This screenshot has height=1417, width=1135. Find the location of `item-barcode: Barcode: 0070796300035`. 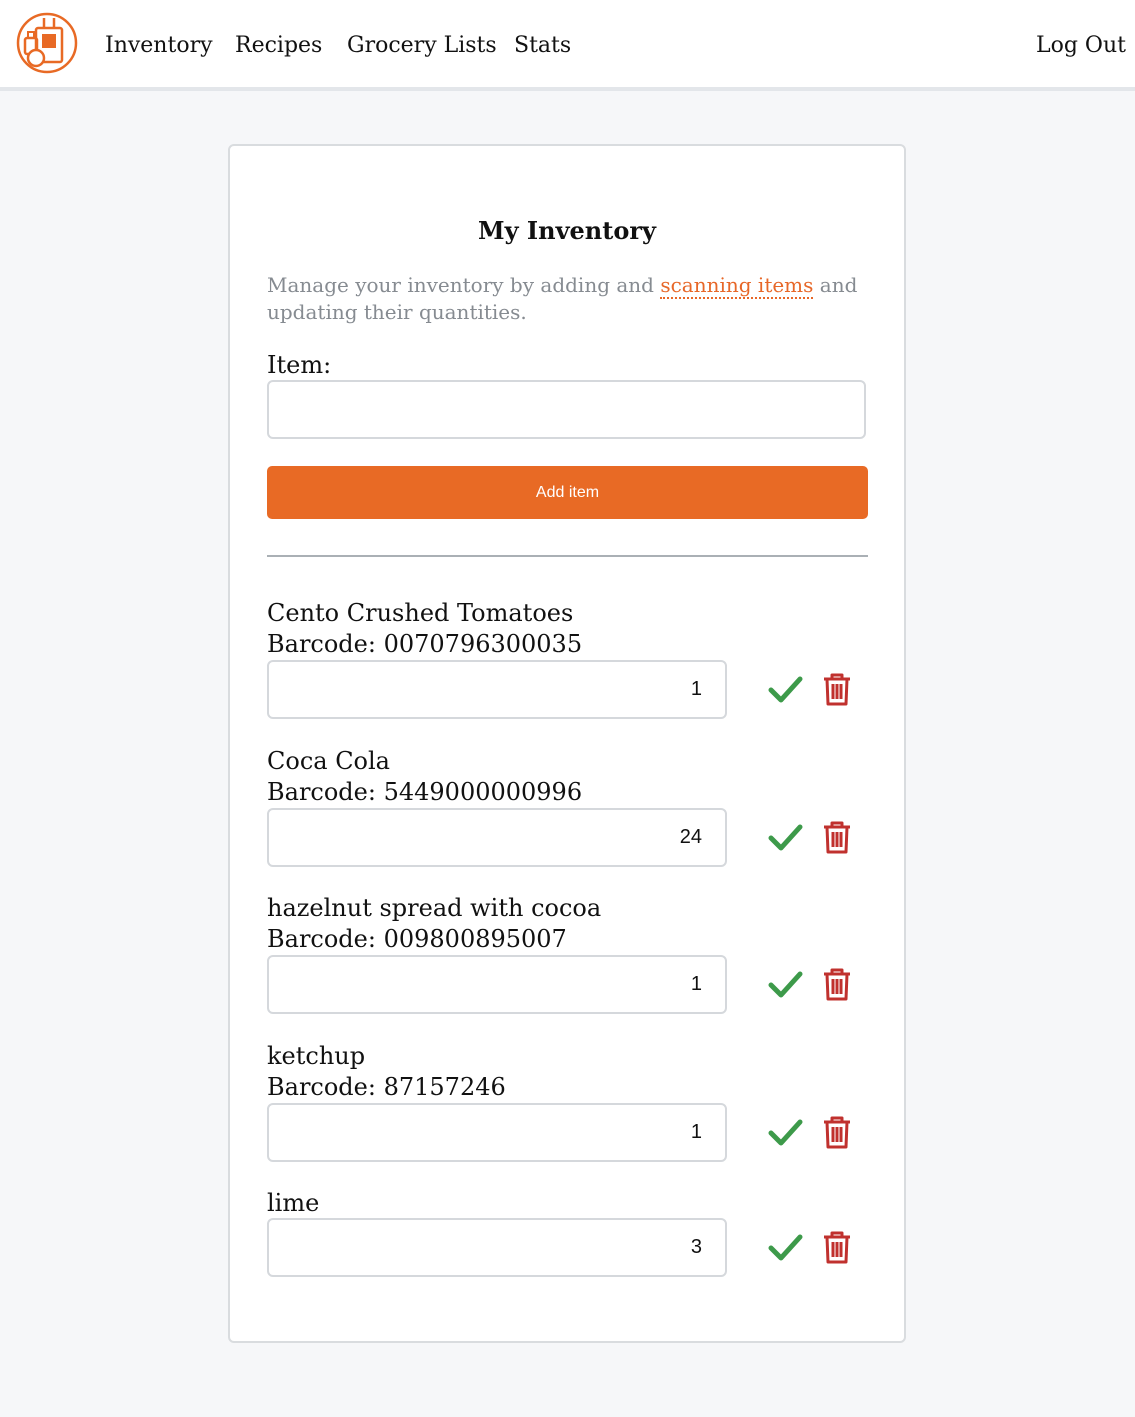

item-barcode: Barcode: 0070796300035 is located at coordinates (425, 644).